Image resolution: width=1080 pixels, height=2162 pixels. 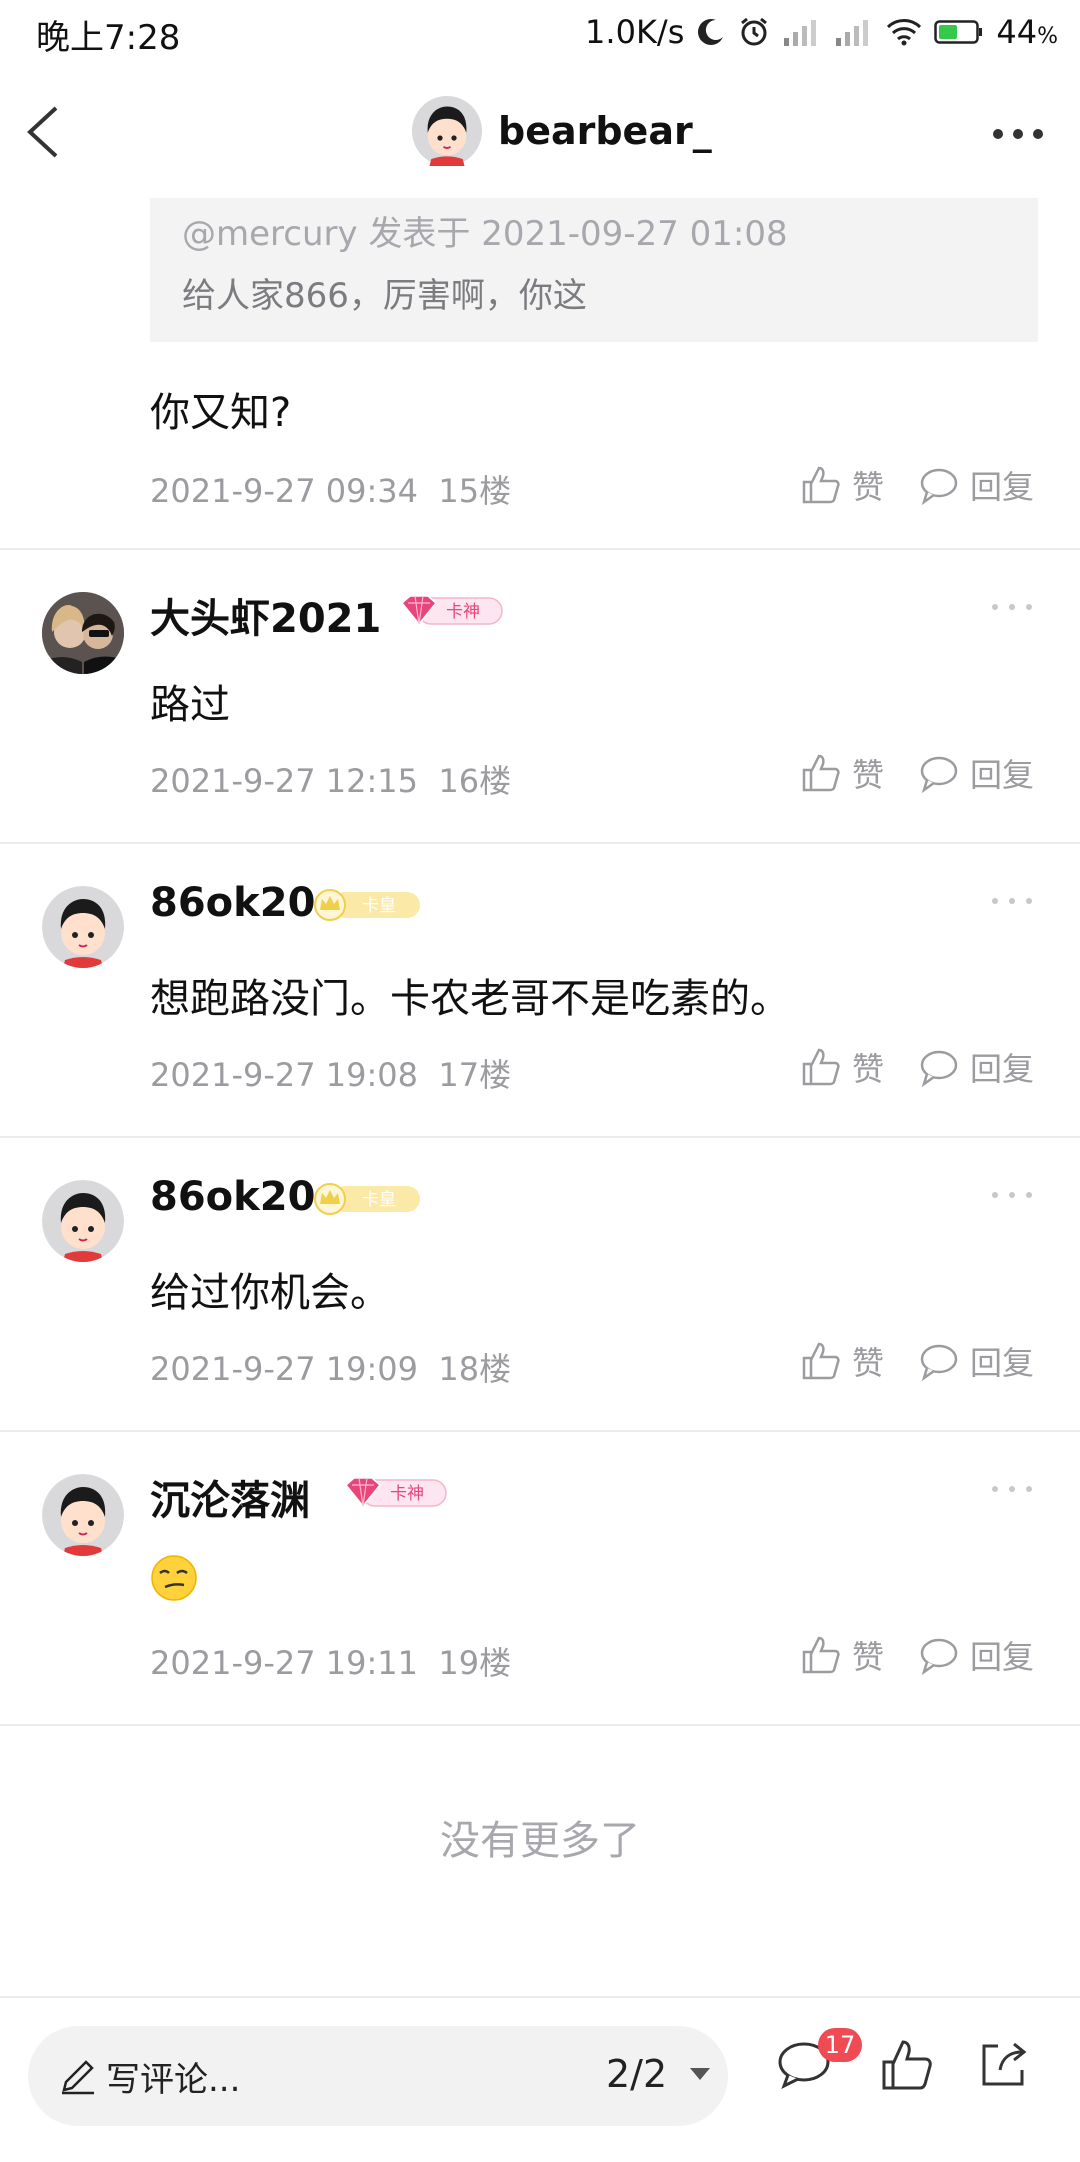 What do you see at coordinates (605, 131) in the screenshot?
I see `page-title: bearbear_` at bounding box center [605, 131].